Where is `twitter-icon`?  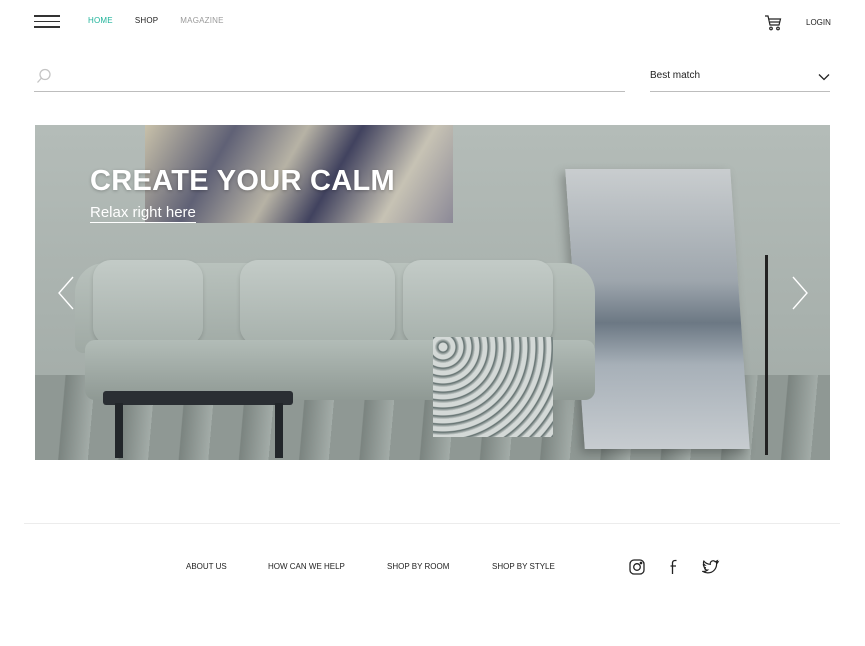 twitter-icon is located at coordinates (710, 567).